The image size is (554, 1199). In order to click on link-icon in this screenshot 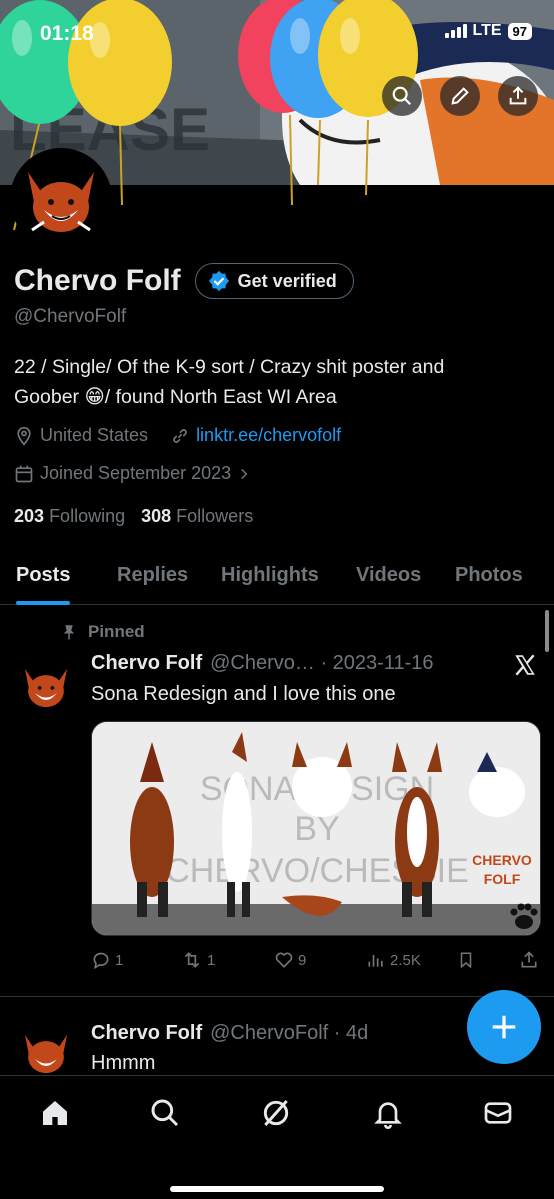, I will do `click(180, 435)`.